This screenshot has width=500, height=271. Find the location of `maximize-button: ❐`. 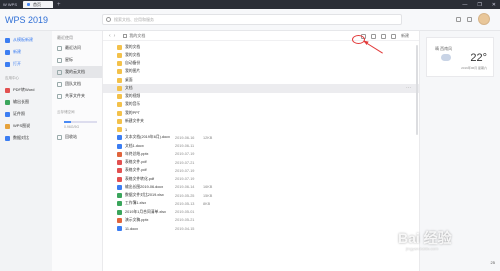

maximize-button: ❐ is located at coordinates (479, 5).